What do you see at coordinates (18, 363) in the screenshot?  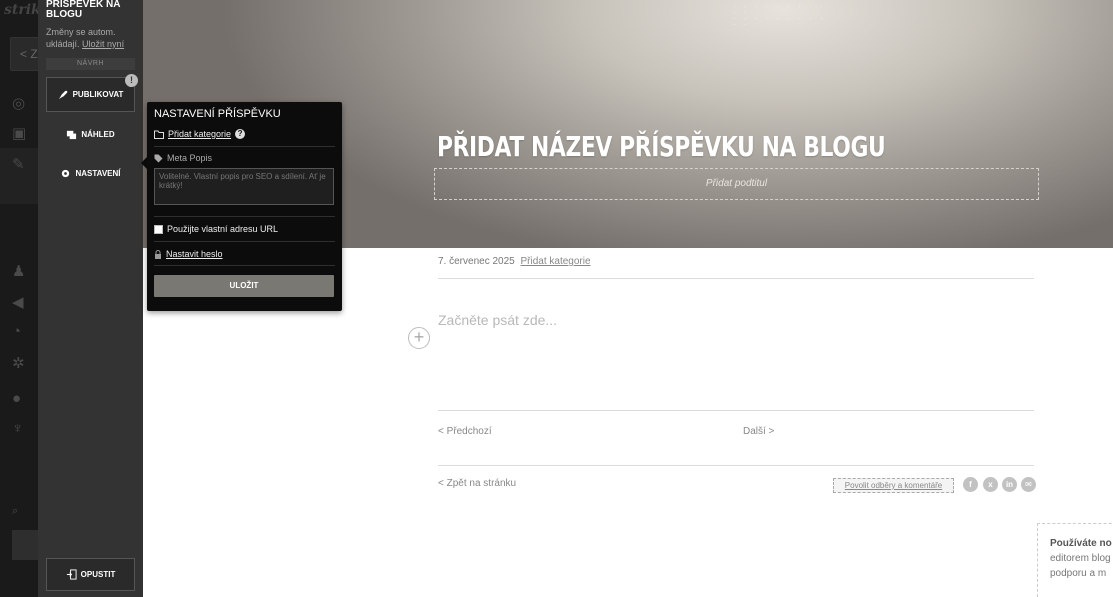 I see `gear-icon: ✲` at bounding box center [18, 363].